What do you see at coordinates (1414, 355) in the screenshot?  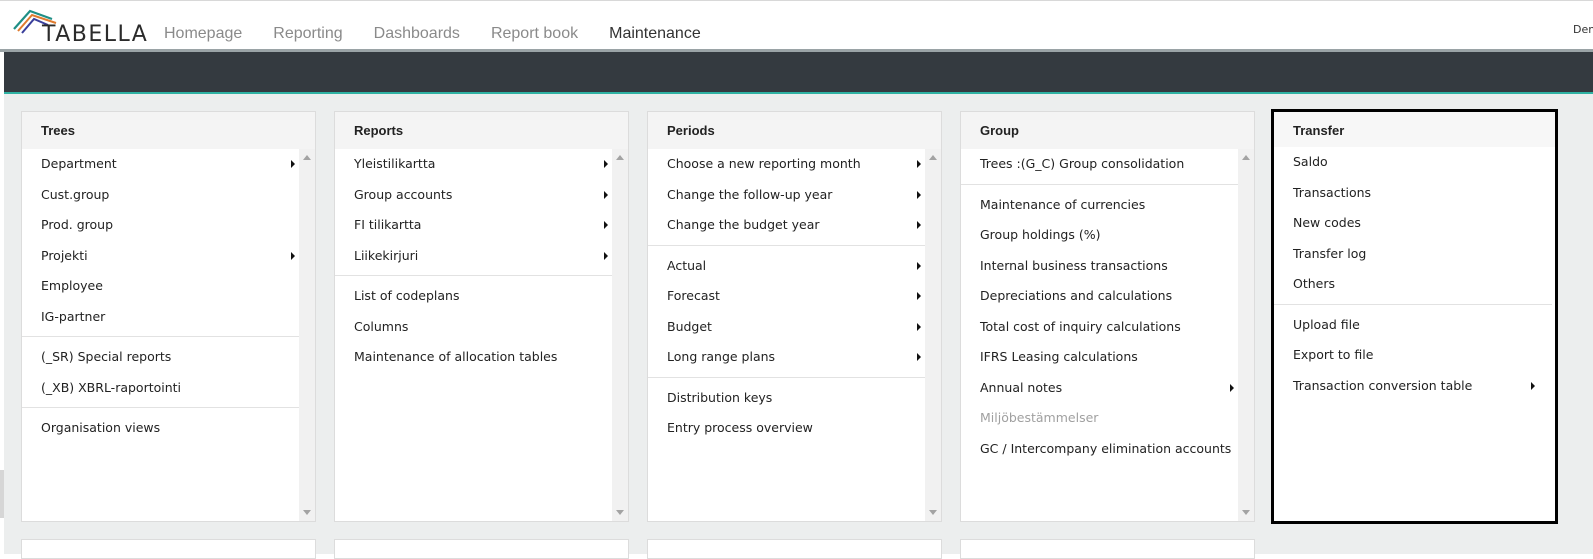 I see `menu-item-export-to-file: Export to file` at bounding box center [1414, 355].